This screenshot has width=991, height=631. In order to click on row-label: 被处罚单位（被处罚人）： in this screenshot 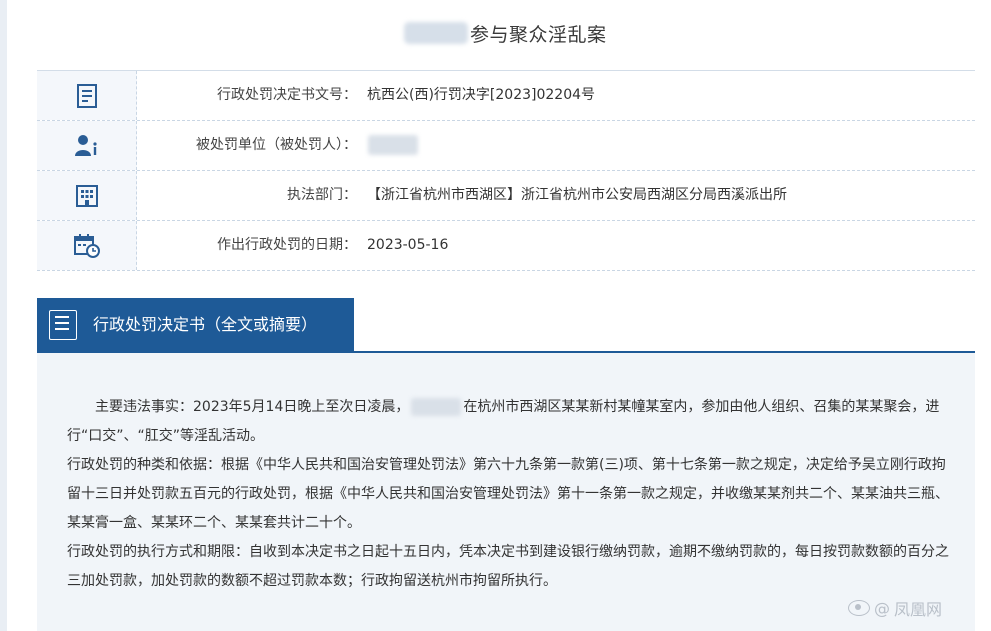, I will do `click(276, 145)`.